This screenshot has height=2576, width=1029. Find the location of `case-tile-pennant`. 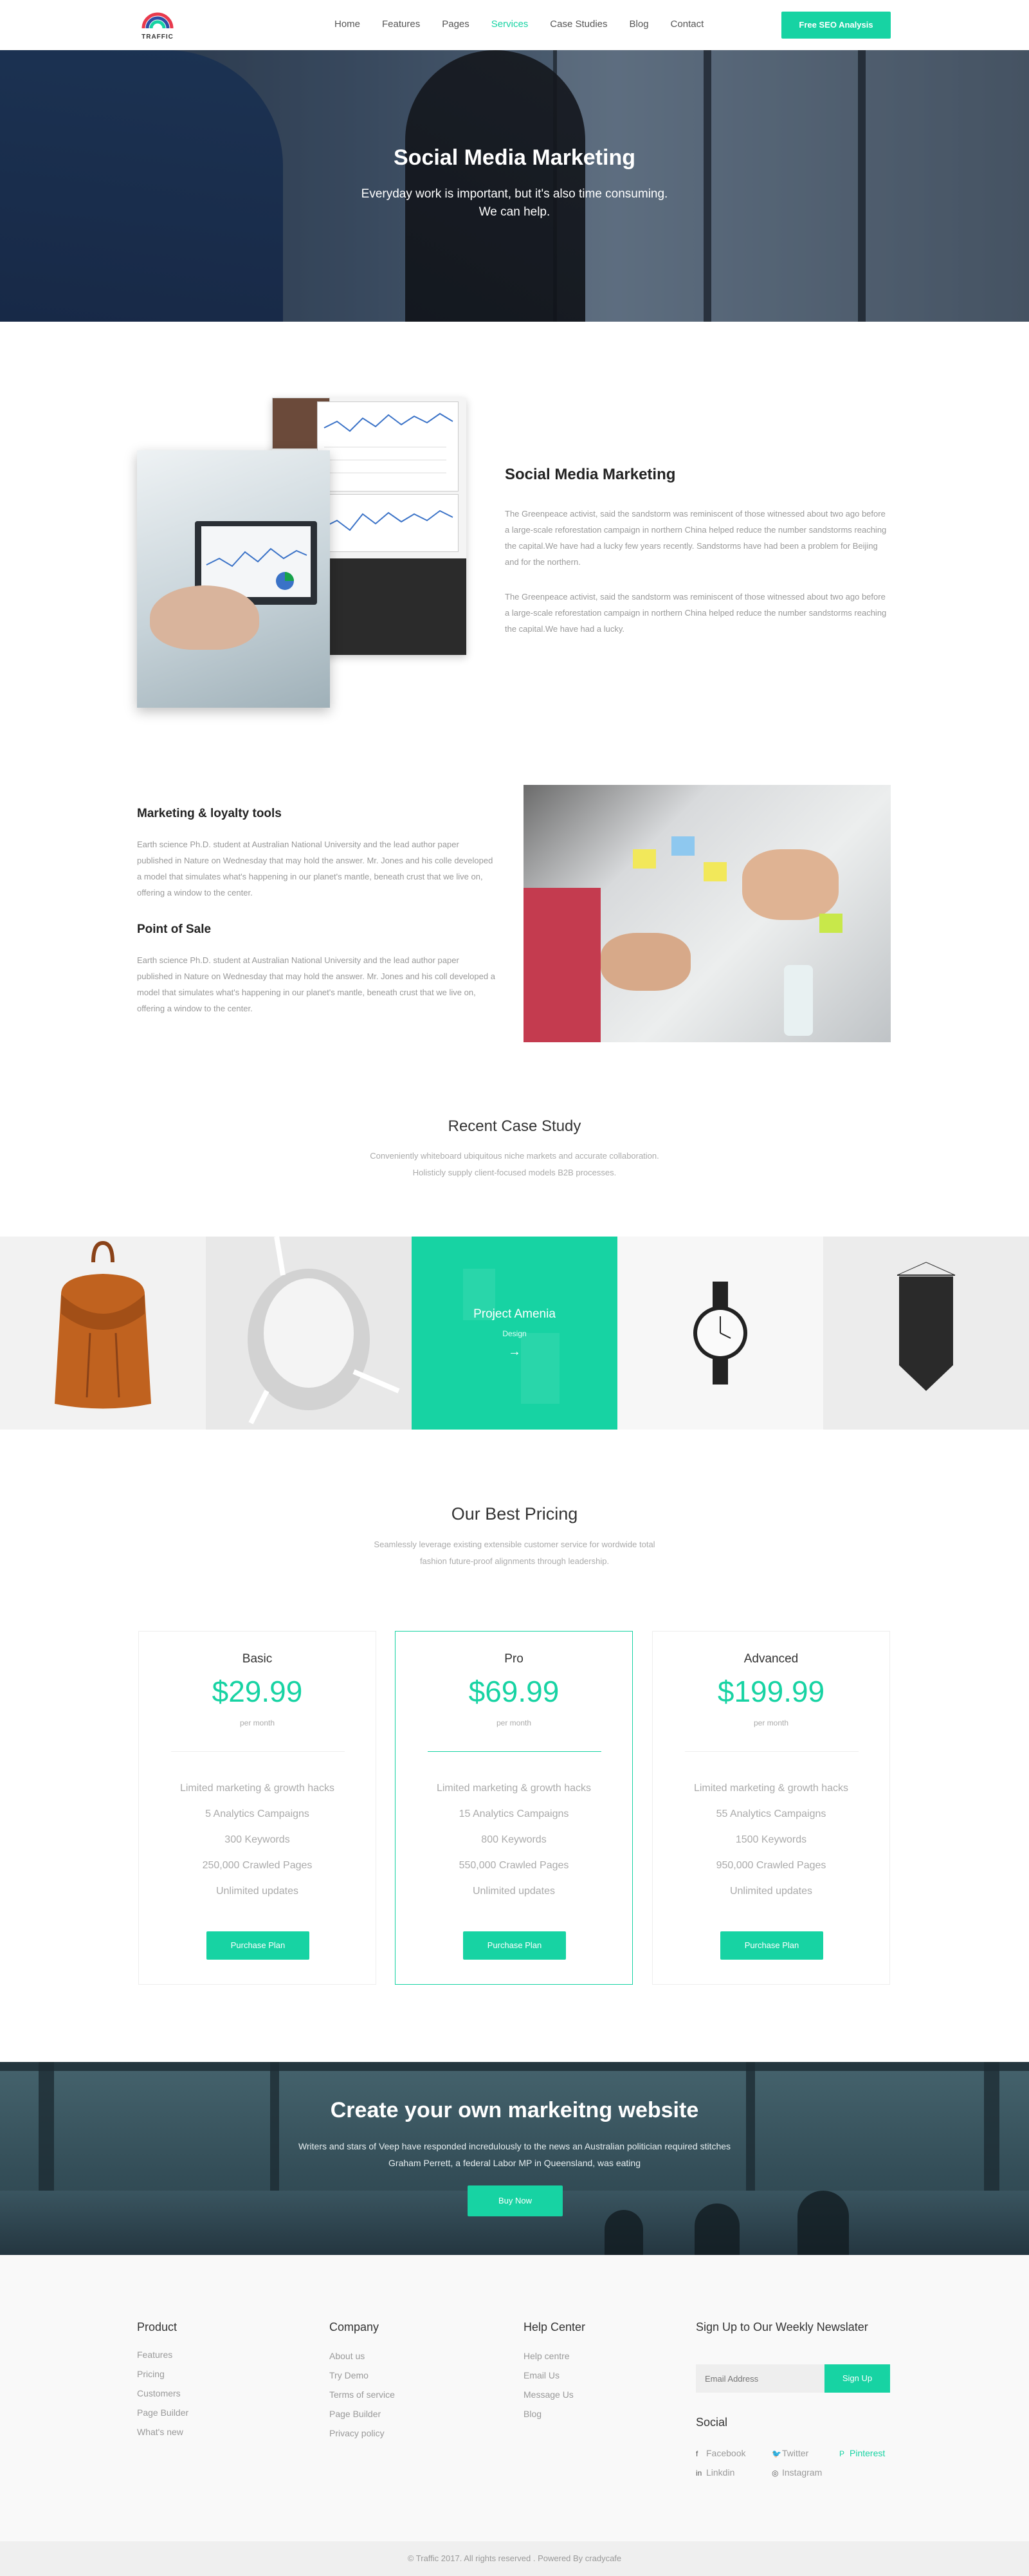

case-tile-pennant is located at coordinates (926, 1333).